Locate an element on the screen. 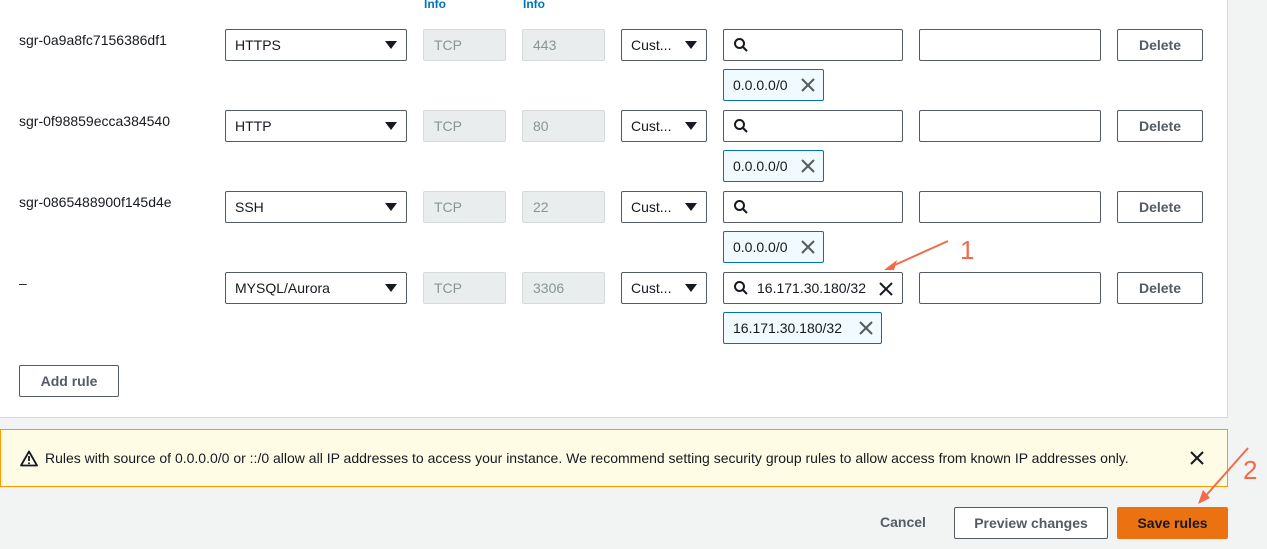  type-value: HTTPS is located at coordinates (258, 45).